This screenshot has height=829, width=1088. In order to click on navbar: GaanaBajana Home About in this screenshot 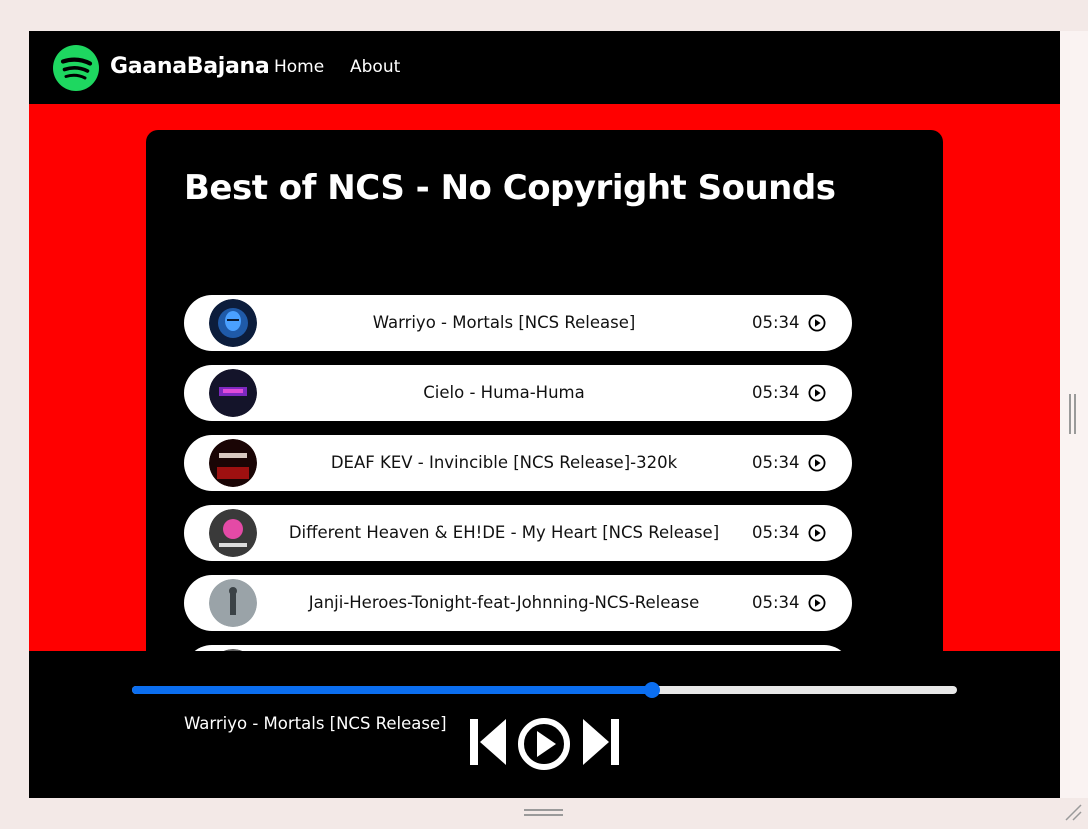, I will do `click(544, 67)`.